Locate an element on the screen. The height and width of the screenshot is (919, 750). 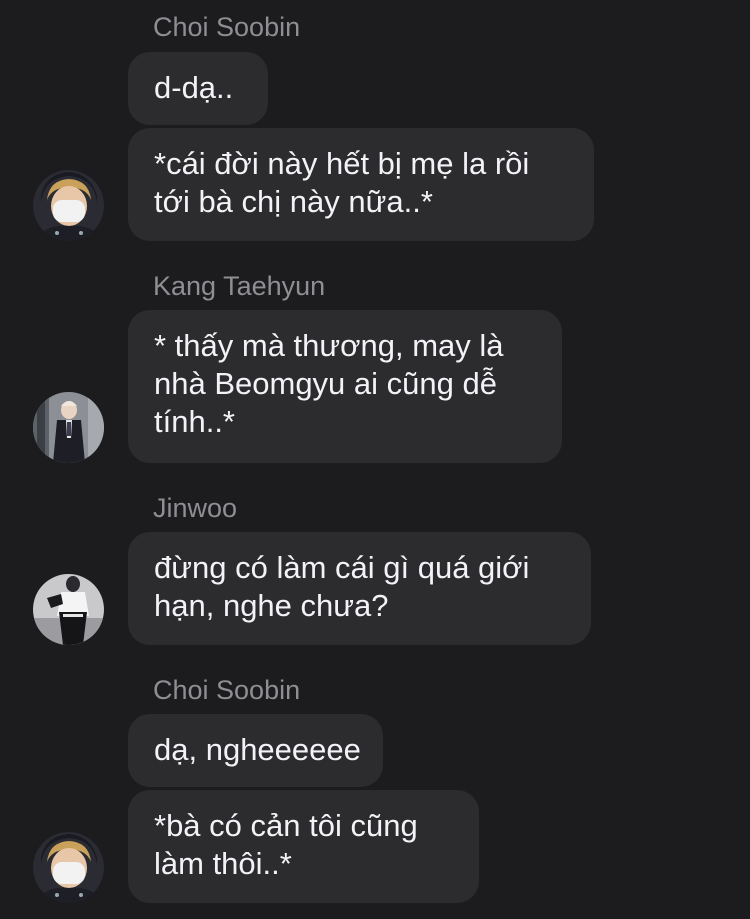
message-bubble: dạ, ngheeeeee is located at coordinates (255, 750).